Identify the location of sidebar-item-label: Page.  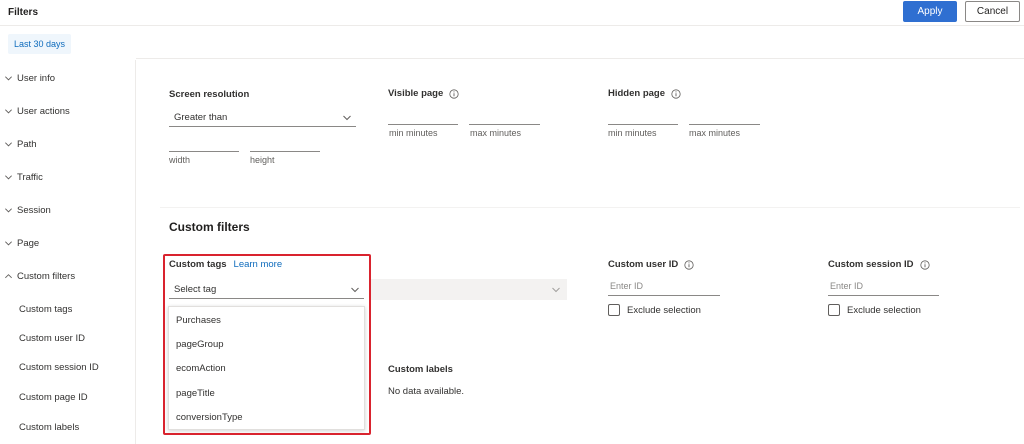
(28, 243).